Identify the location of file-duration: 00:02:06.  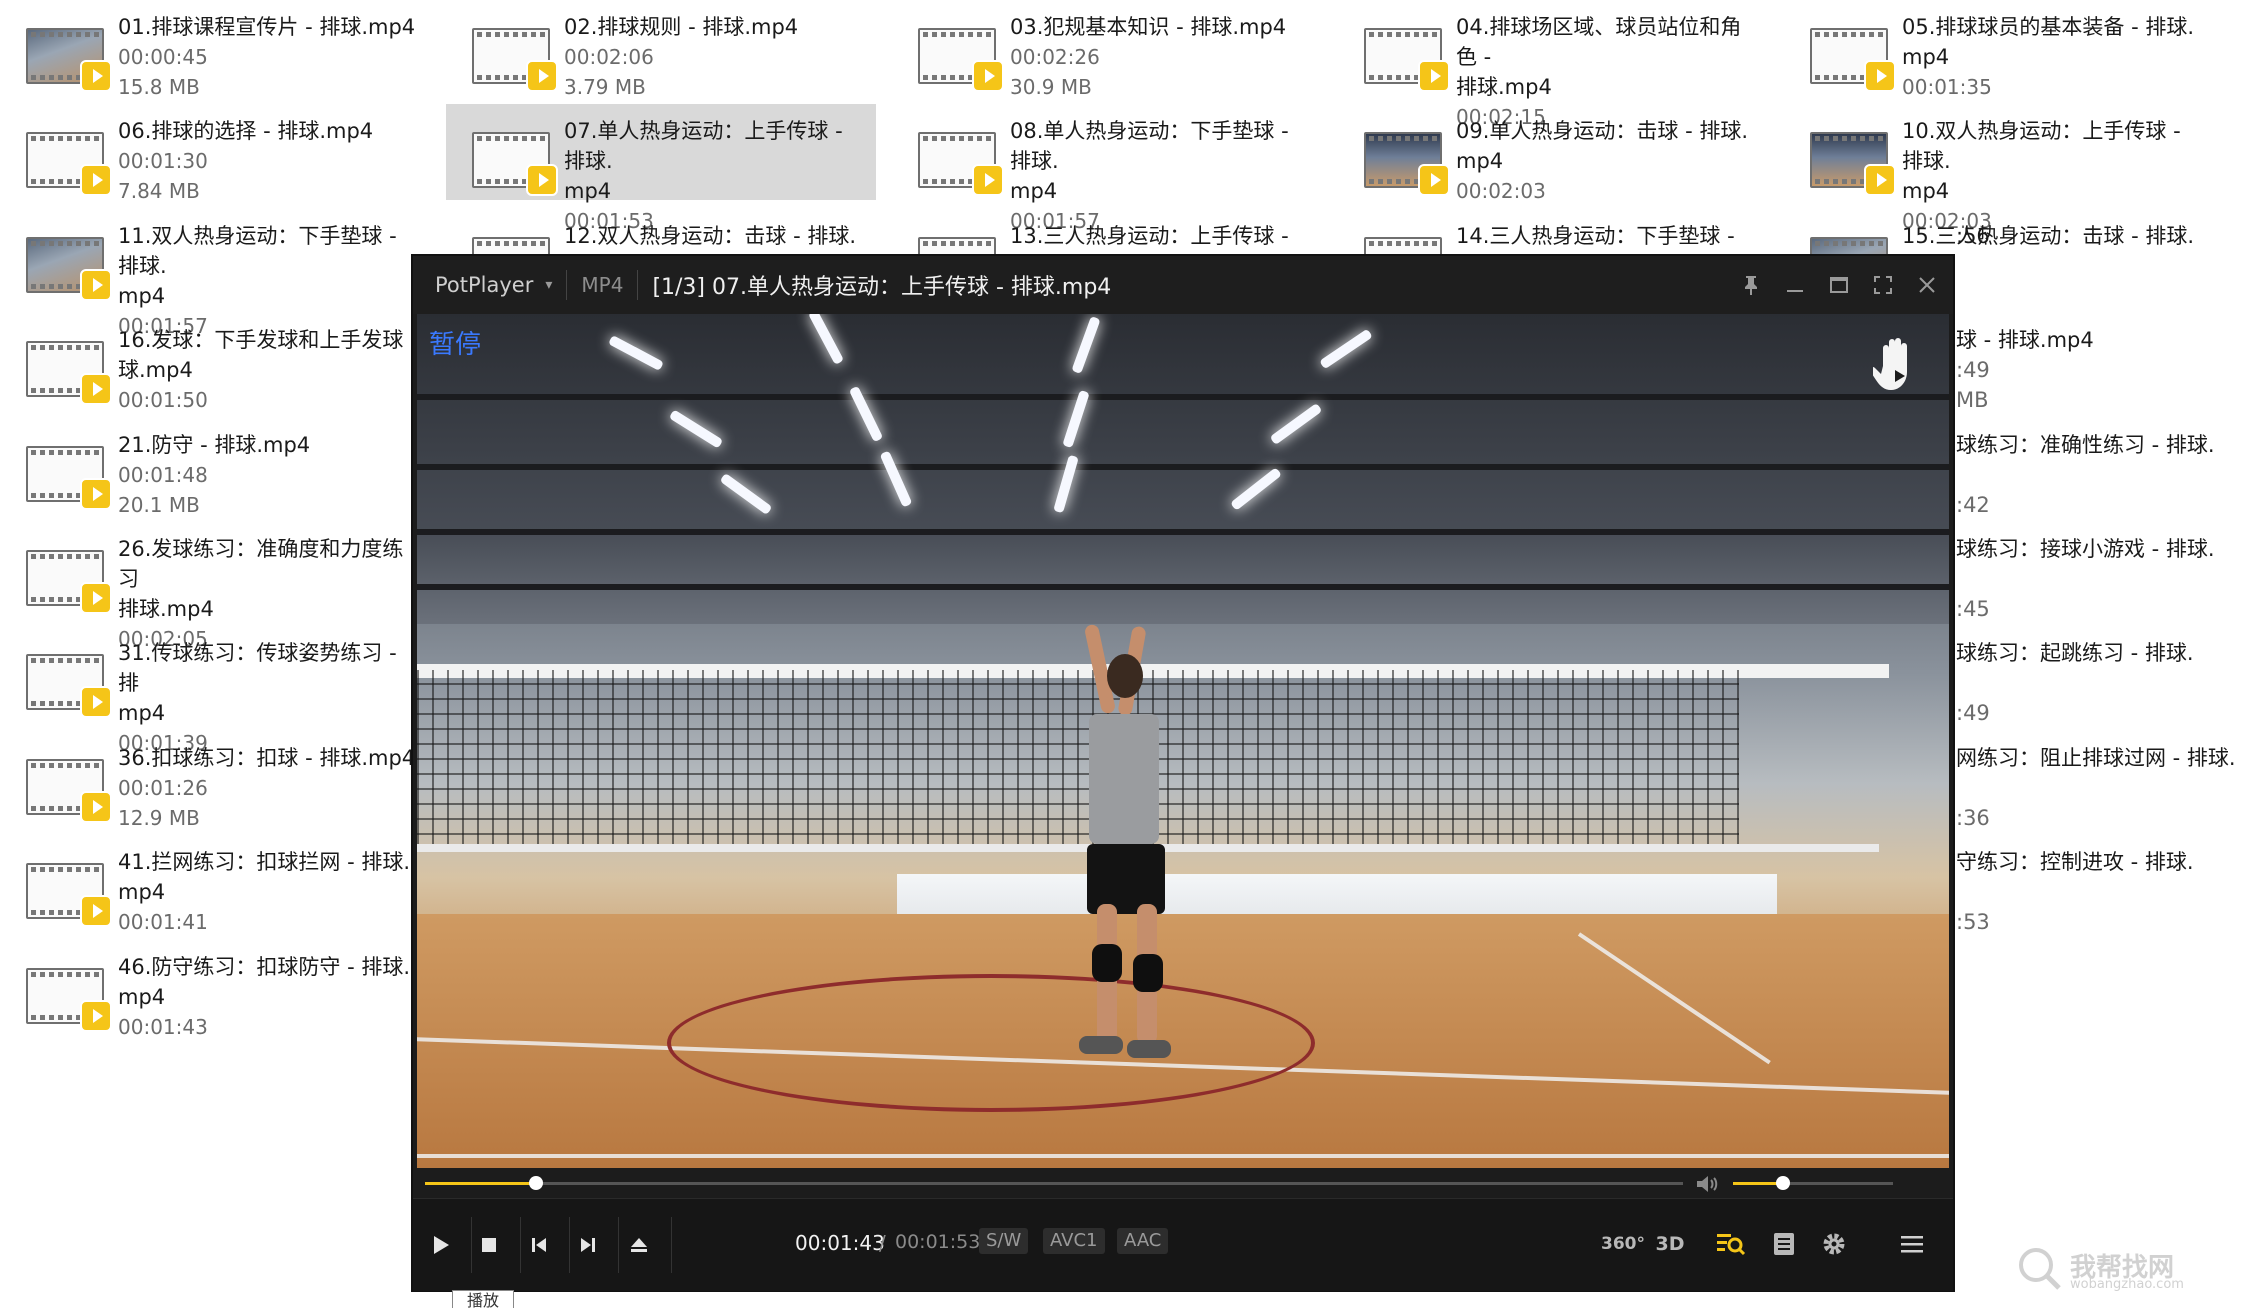
(609, 57).